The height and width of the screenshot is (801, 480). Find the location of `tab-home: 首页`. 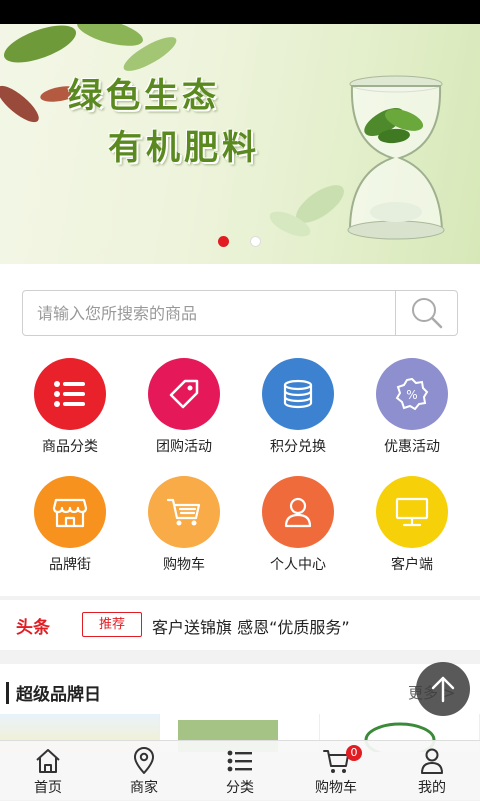

tab-home: 首页 is located at coordinates (48, 771).